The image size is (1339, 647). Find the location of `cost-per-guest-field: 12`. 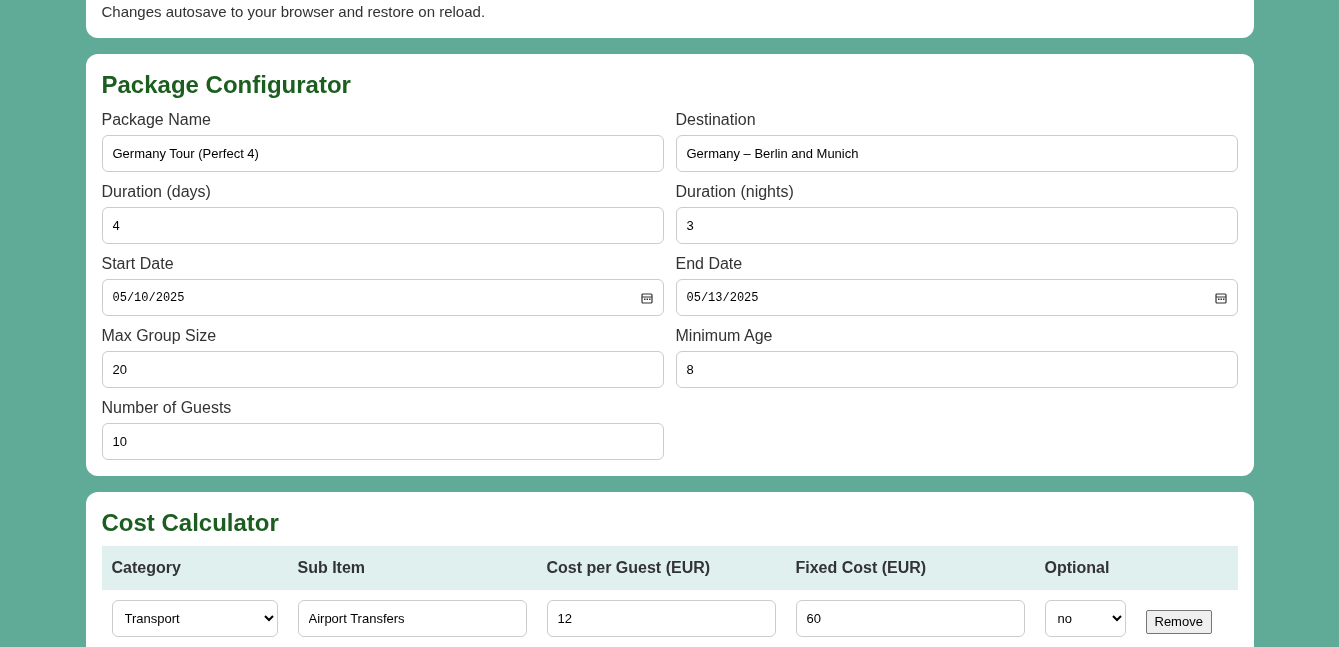

cost-per-guest-field: 12 is located at coordinates (661, 618).